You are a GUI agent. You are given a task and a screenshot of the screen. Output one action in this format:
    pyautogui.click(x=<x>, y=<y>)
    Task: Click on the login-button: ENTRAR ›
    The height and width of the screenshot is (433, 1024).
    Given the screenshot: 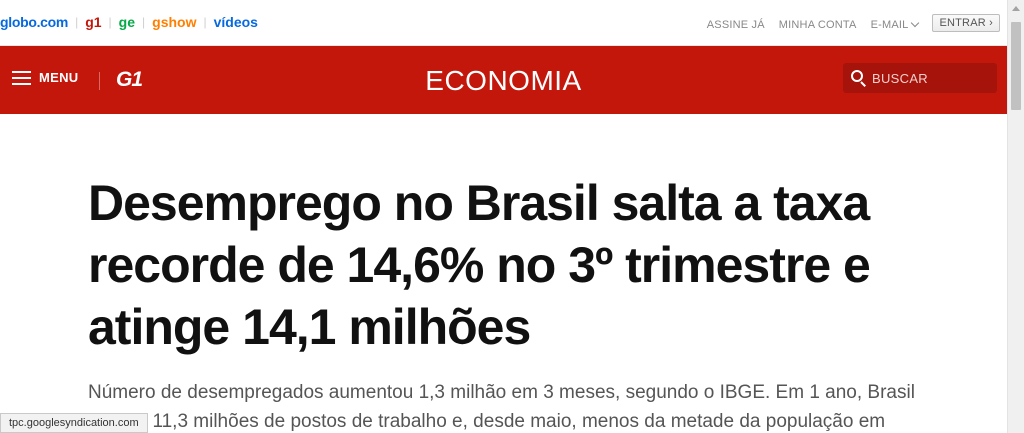 What is the action you would take?
    pyautogui.click(x=966, y=23)
    